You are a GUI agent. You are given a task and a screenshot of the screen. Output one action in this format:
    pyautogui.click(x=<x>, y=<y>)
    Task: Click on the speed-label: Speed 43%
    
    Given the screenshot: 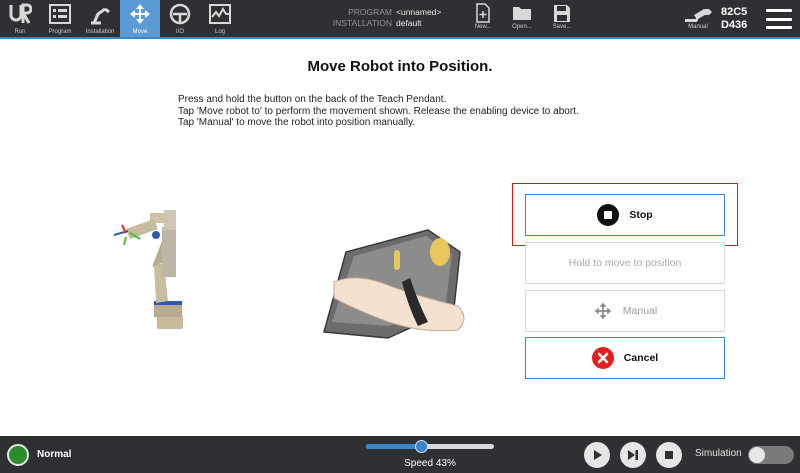 What is the action you would take?
    pyautogui.click(x=430, y=463)
    